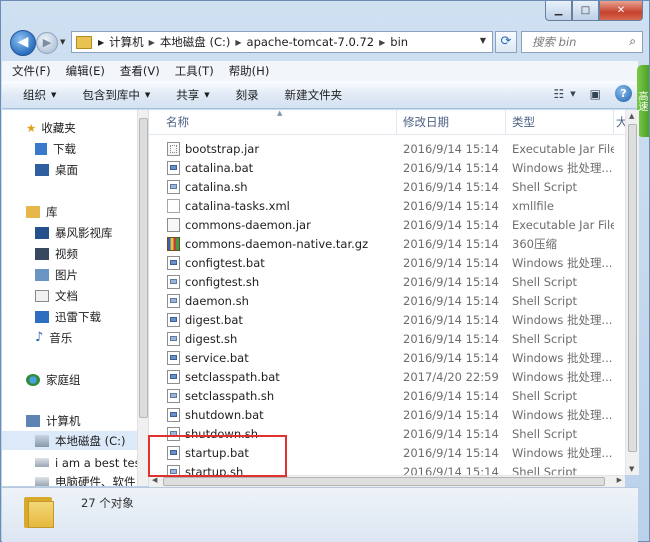  I want to click on nav-computer: 计算机, so click(53, 420).